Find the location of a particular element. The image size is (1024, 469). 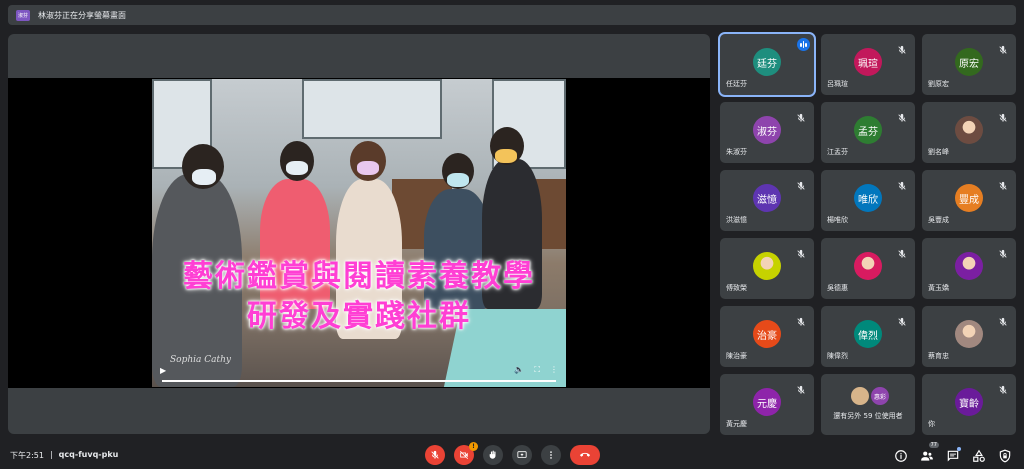

participant-name: 江孟芬 is located at coordinates (837, 152).